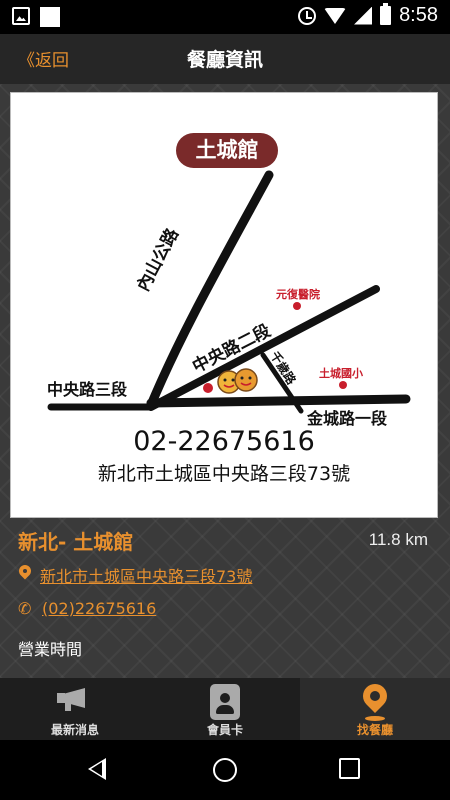 This screenshot has width=450, height=800. What do you see at coordinates (398, 539) in the screenshot?
I see `distance-label: 11.8 km` at bounding box center [398, 539].